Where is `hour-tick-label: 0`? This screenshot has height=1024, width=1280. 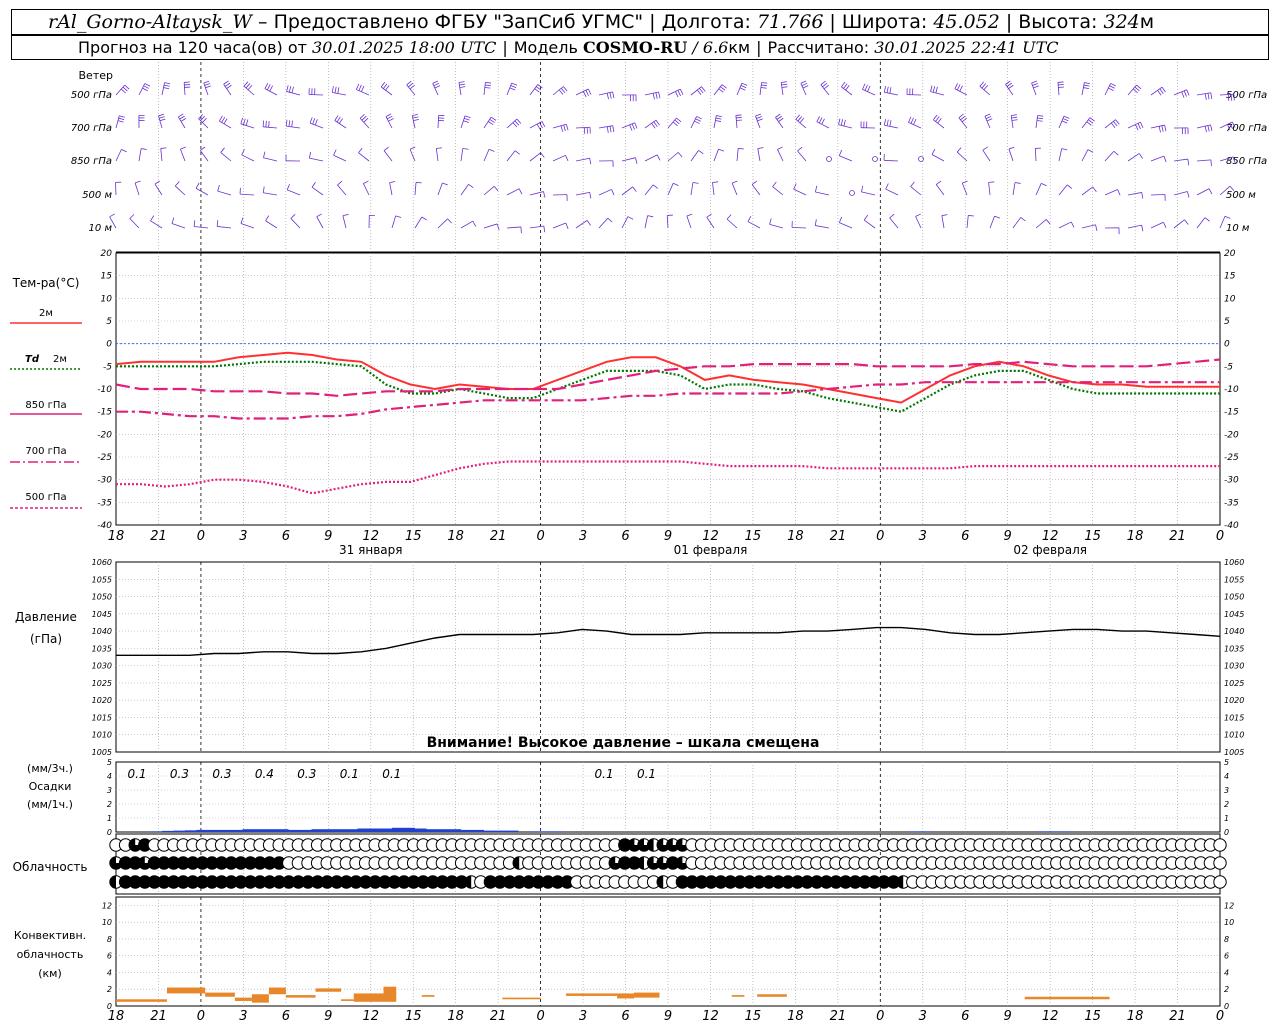 hour-tick-label: 0 is located at coordinates (1220, 536).